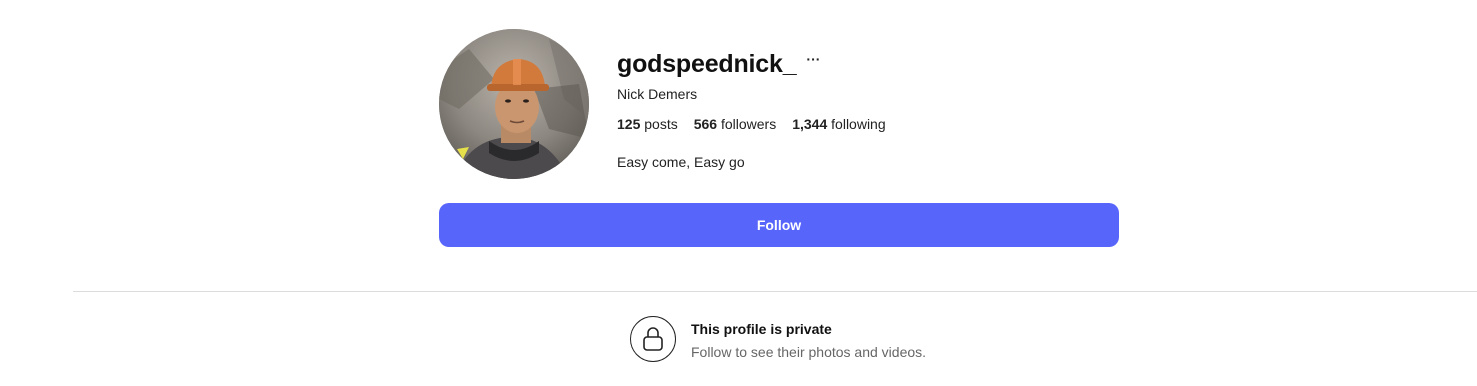 This screenshot has width=1477, height=386. I want to click on stat-posts-label: posts, so click(661, 124).